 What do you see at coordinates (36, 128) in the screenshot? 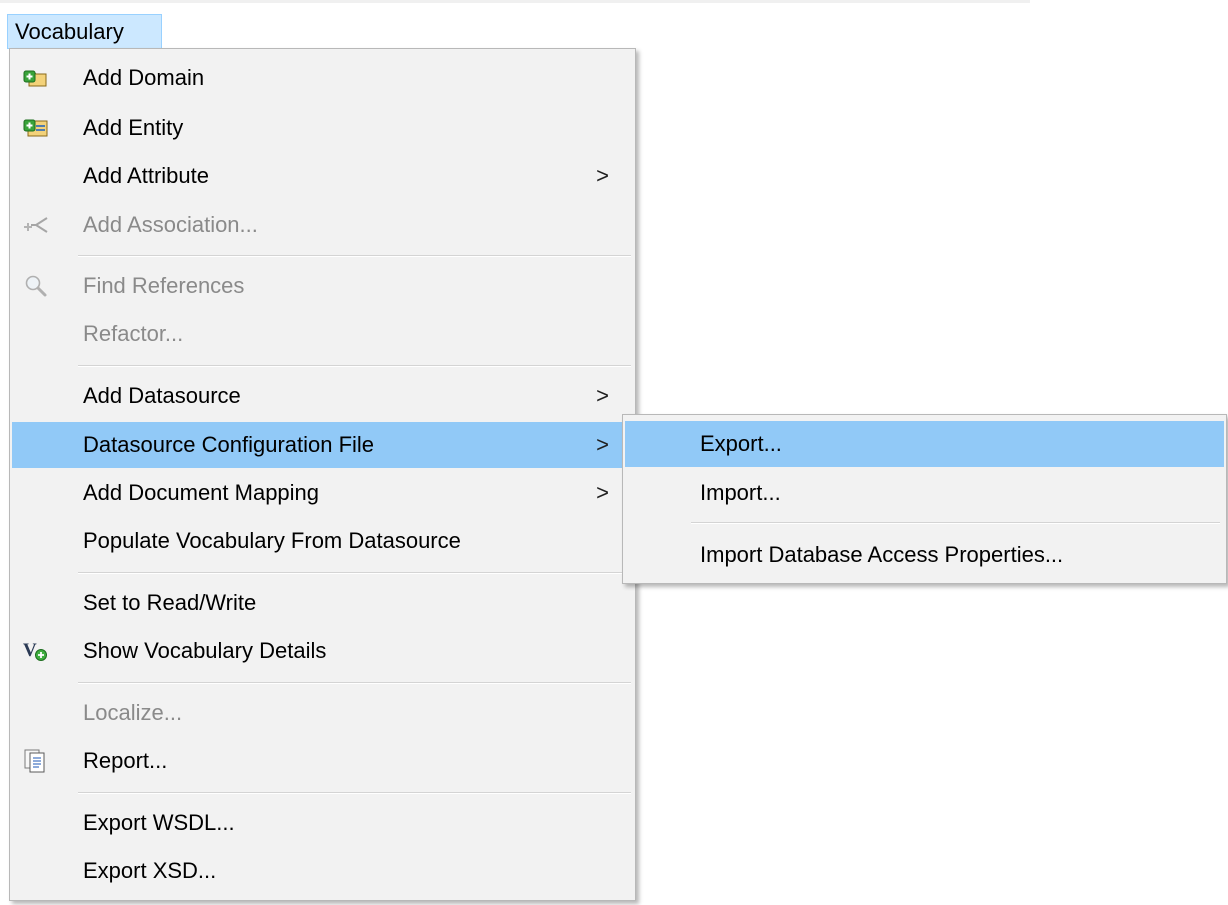
I see `add-entity-icon` at bounding box center [36, 128].